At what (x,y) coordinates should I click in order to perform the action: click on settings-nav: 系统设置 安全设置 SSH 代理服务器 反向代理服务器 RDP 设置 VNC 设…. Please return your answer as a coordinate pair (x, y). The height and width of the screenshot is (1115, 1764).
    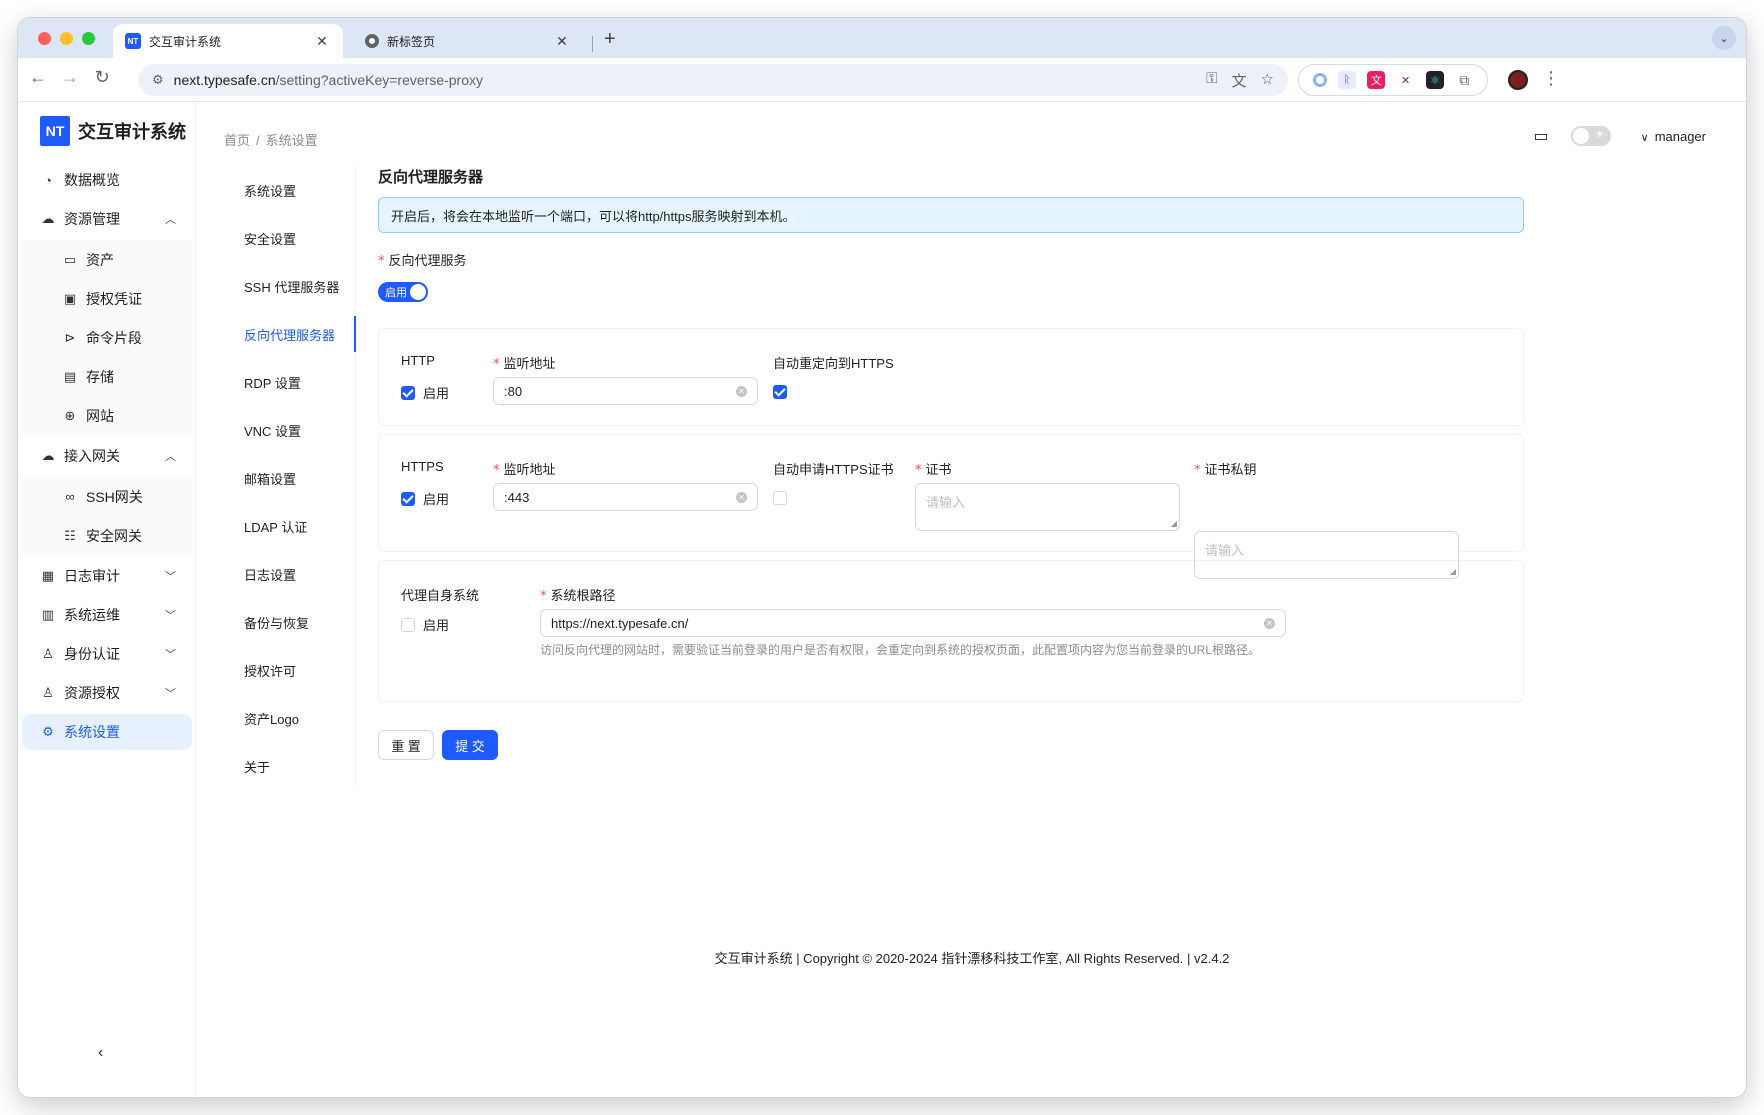
    Looking at the image, I should click on (291, 476).